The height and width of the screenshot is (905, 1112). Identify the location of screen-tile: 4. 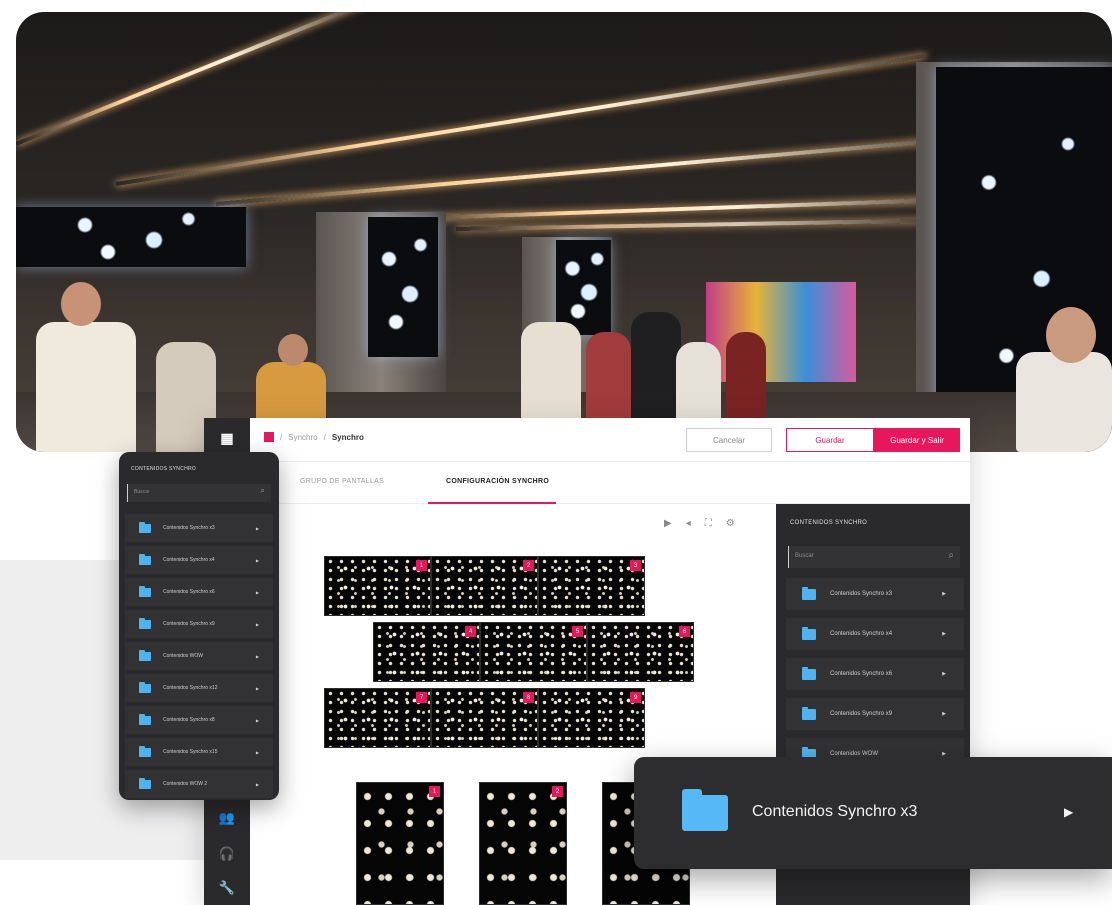
(426, 652).